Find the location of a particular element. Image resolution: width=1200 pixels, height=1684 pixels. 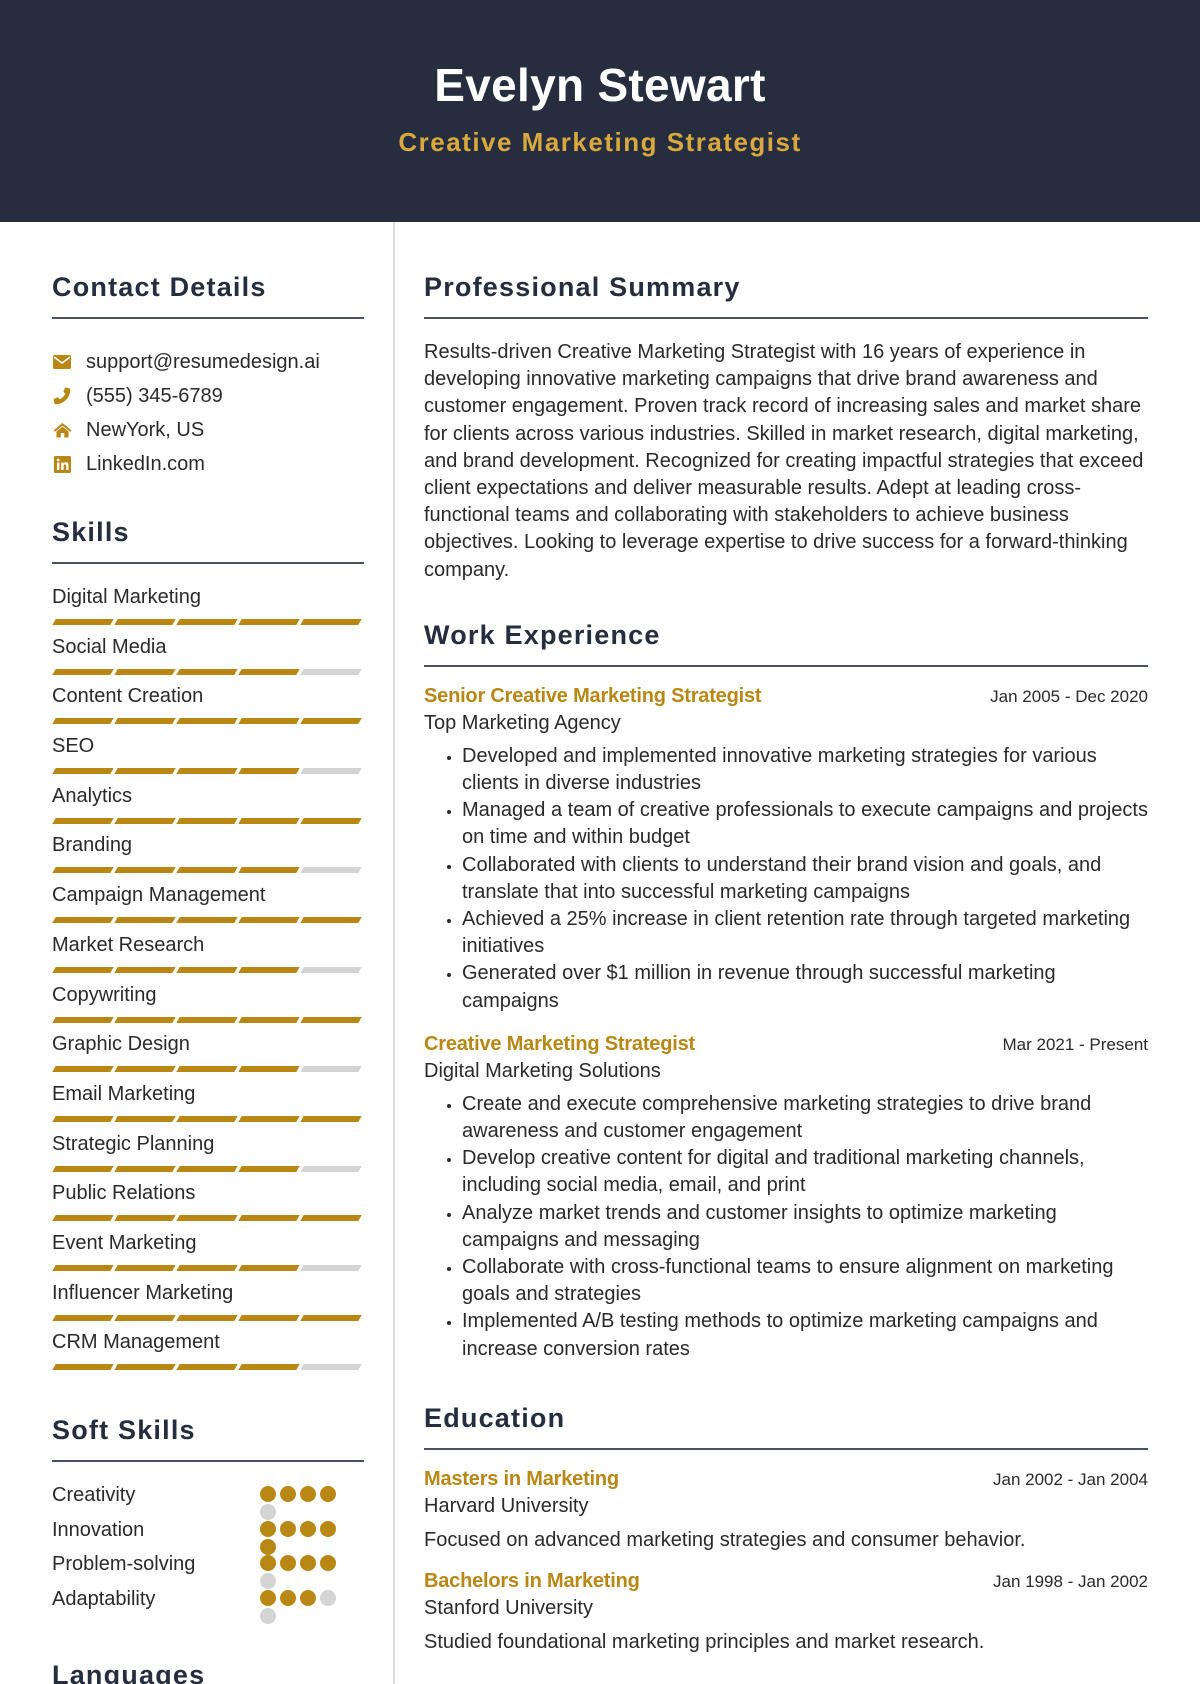

skill-name: Content Creation is located at coordinates (128, 696).